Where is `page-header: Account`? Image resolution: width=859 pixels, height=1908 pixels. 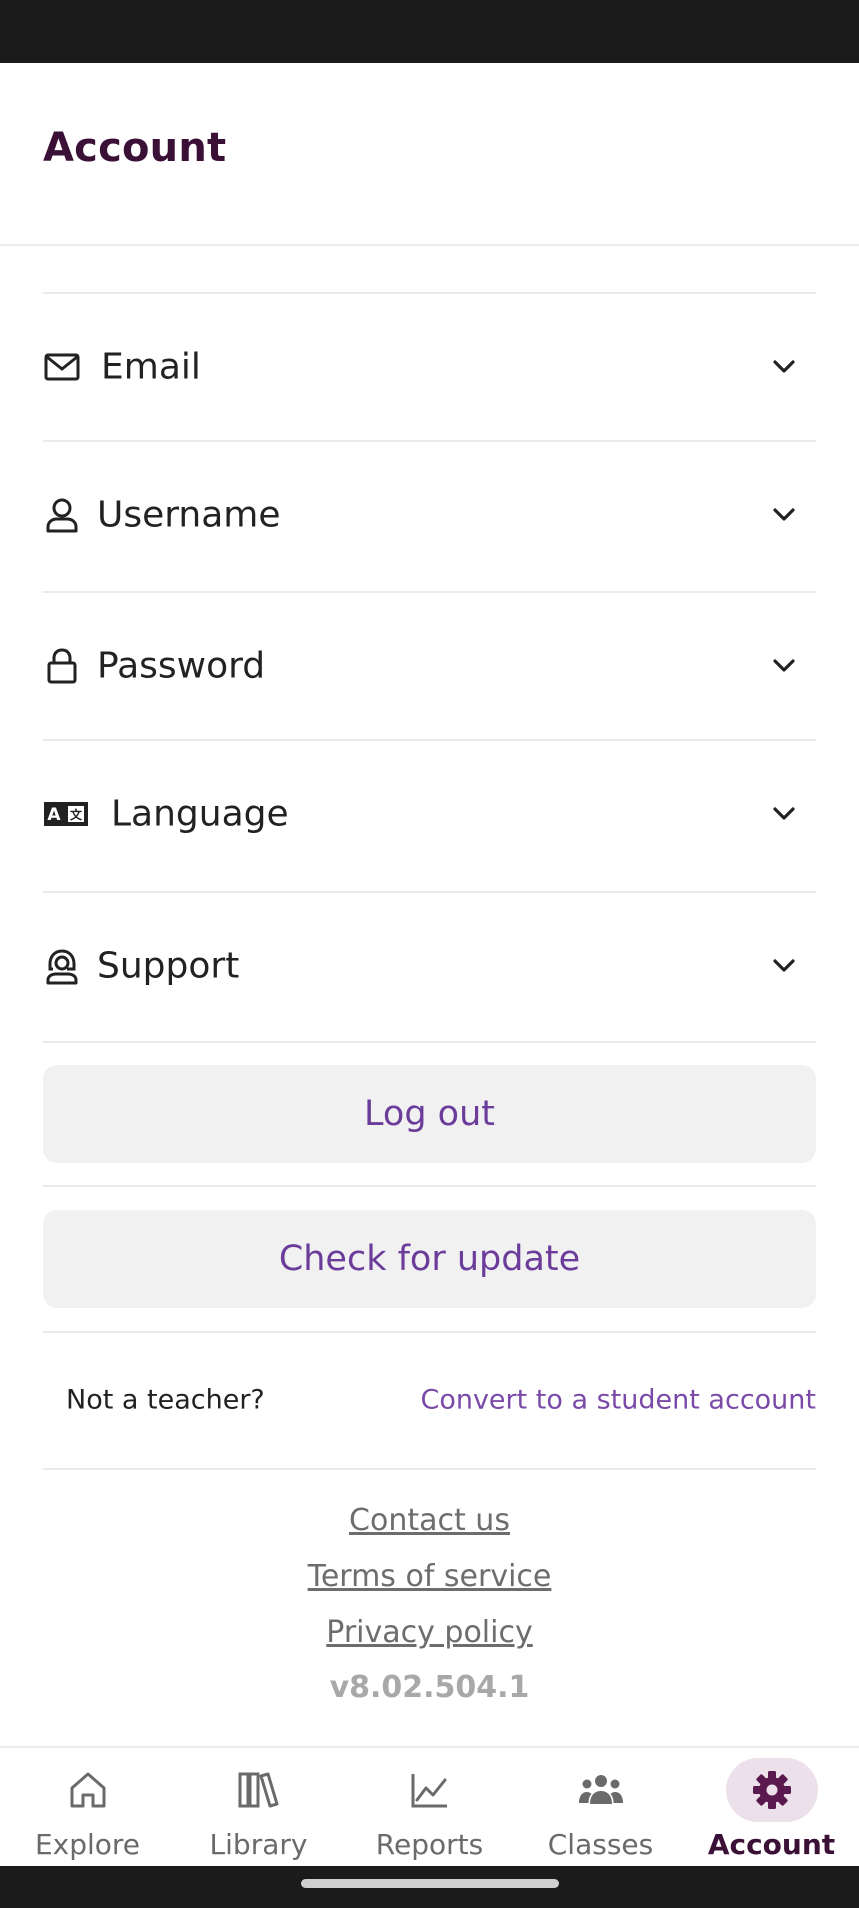 page-header: Account is located at coordinates (429, 154).